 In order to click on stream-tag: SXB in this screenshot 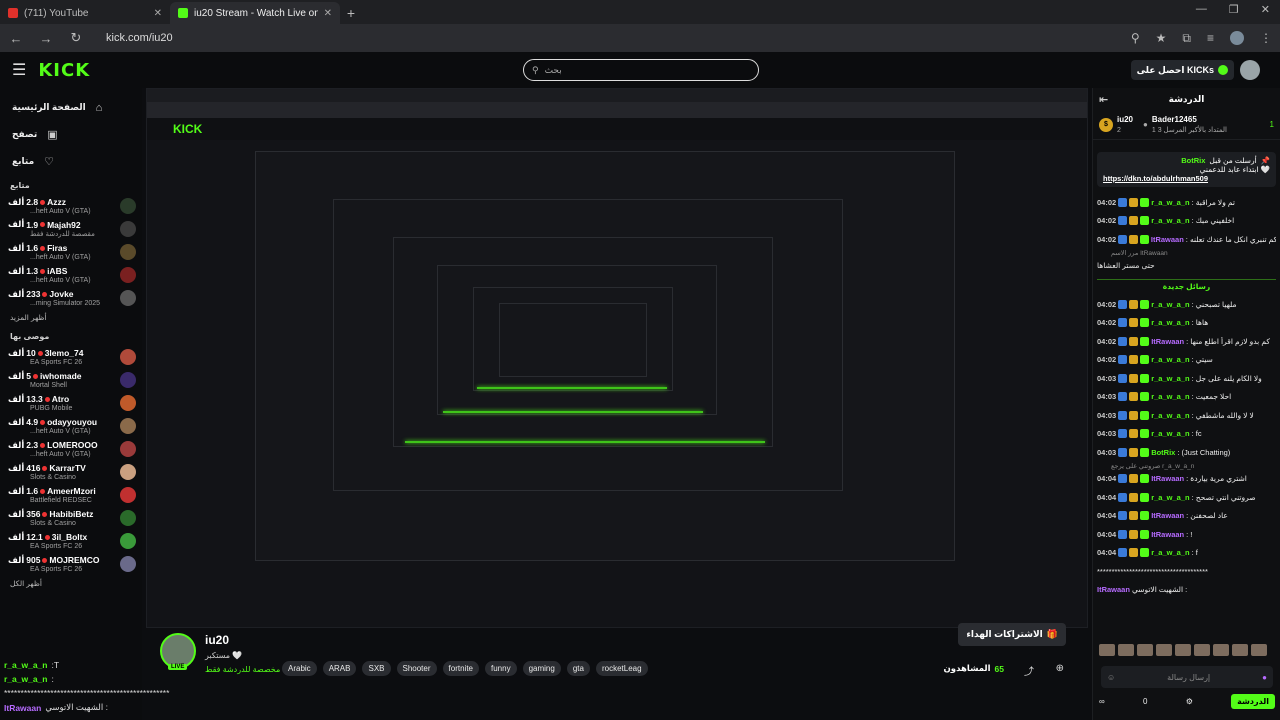, I will do `click(376, 668)`.